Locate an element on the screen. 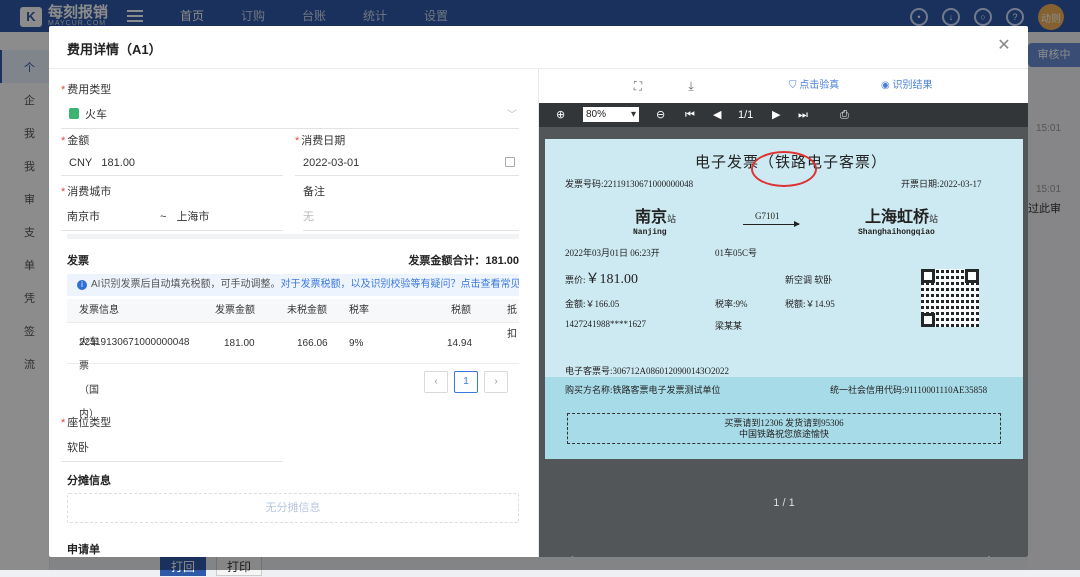 The width and height of the screenshot is (1080, 577). tax-rate-cell: 9% is located at coordinates (356, 343).